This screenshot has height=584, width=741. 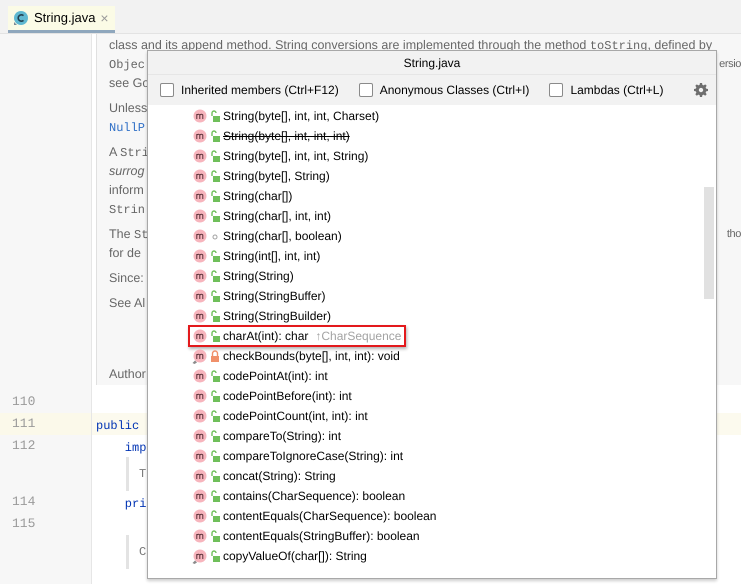 I want to click on doc-text: Since:, so click(x=126, y=278).